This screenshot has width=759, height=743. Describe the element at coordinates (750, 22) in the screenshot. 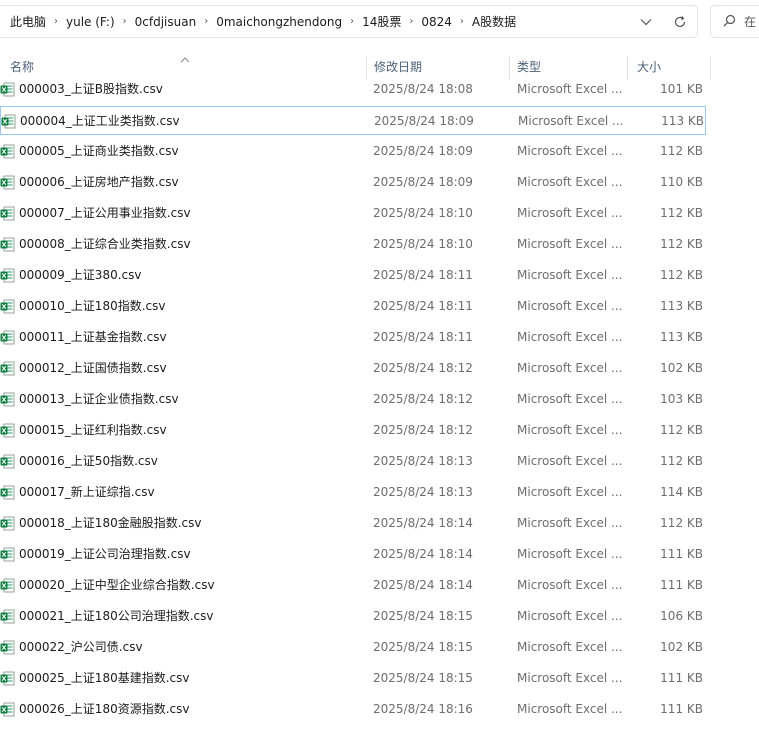

I see `search-placeholder: 在` at that location.